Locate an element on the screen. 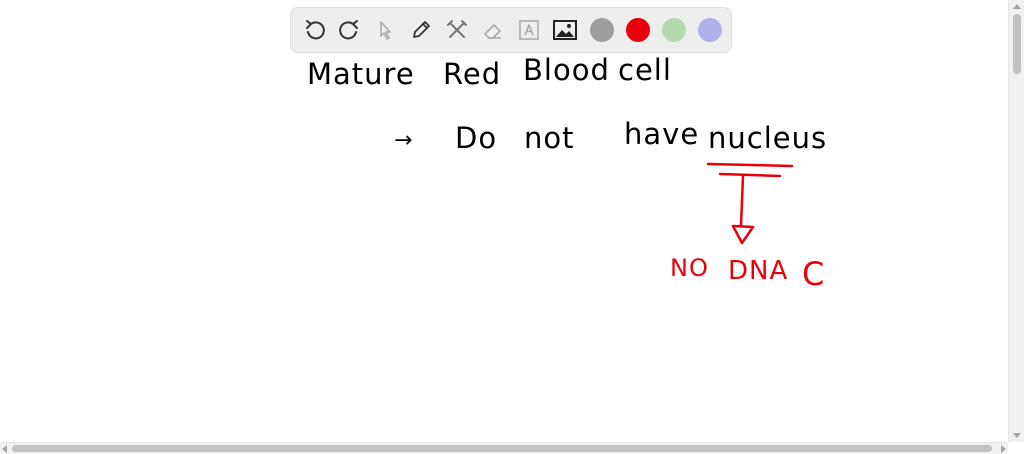  select-pointer-icon is located at coordinates (385, 30).